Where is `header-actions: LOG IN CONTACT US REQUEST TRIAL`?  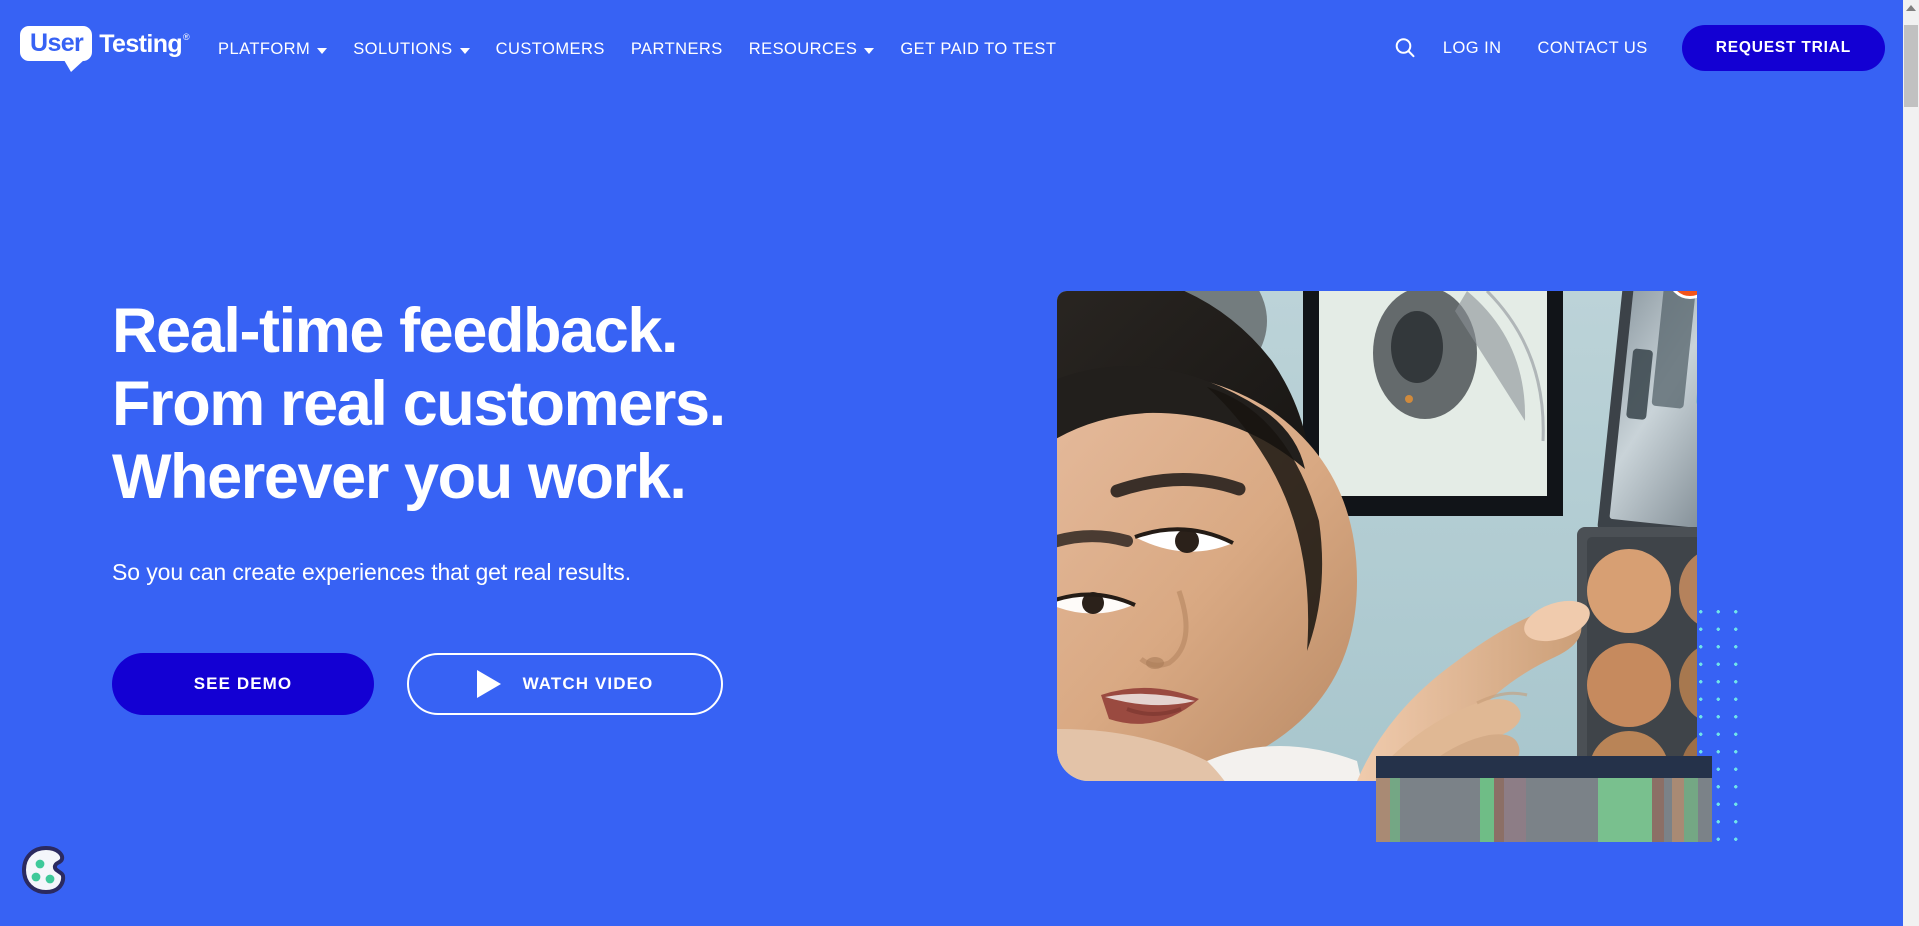 header-actions: LOG IN CONTACT US REQUEST TRIAL is located at coordinates (1635, 48).